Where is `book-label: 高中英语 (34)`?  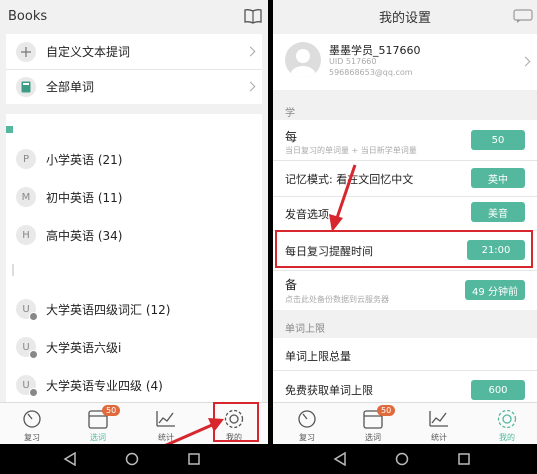
book-label: 高中英语 (34) is located at coordinates (84, 235).